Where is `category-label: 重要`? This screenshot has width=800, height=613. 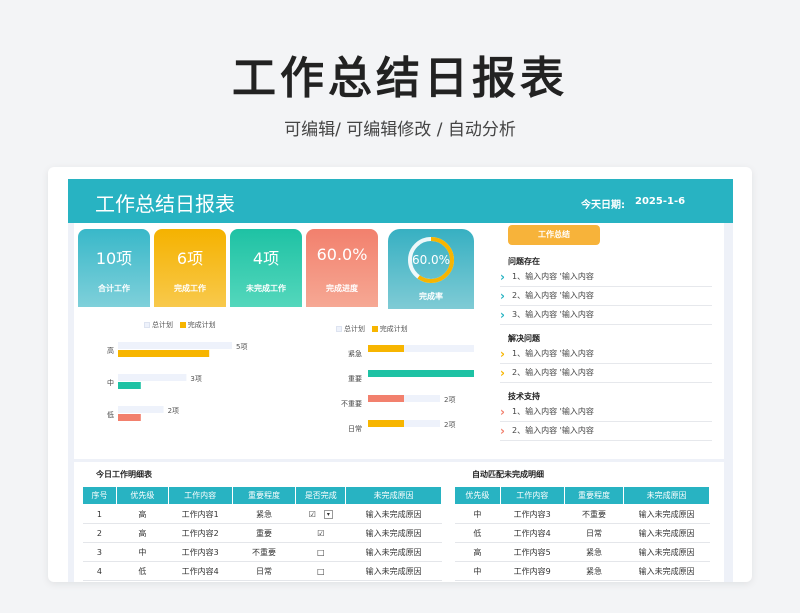 category-label: 重要 is located at coordinates (355, 379).